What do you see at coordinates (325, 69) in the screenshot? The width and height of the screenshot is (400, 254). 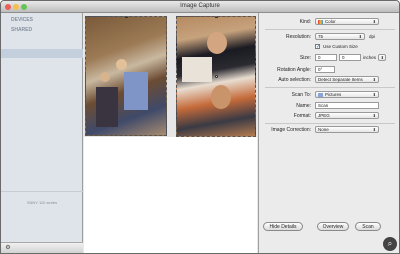 I see `rotation-field: 0°` at bounding box center [325, 69].